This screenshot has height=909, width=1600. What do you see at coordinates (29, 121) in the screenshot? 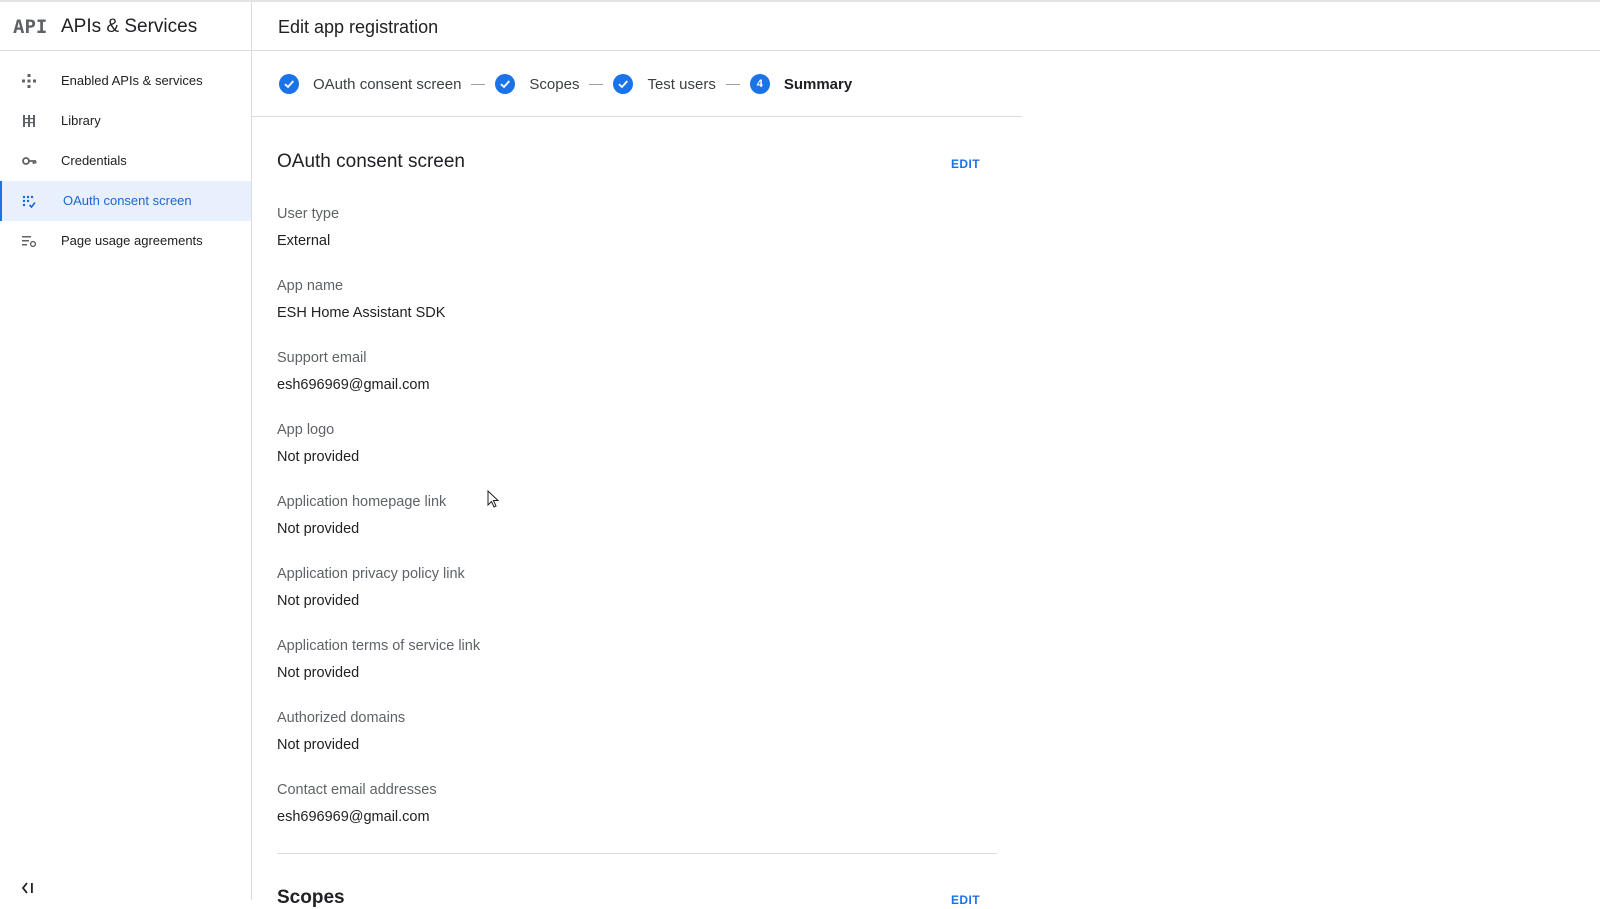
I see `library-icon` at bounding box center [29, 121].